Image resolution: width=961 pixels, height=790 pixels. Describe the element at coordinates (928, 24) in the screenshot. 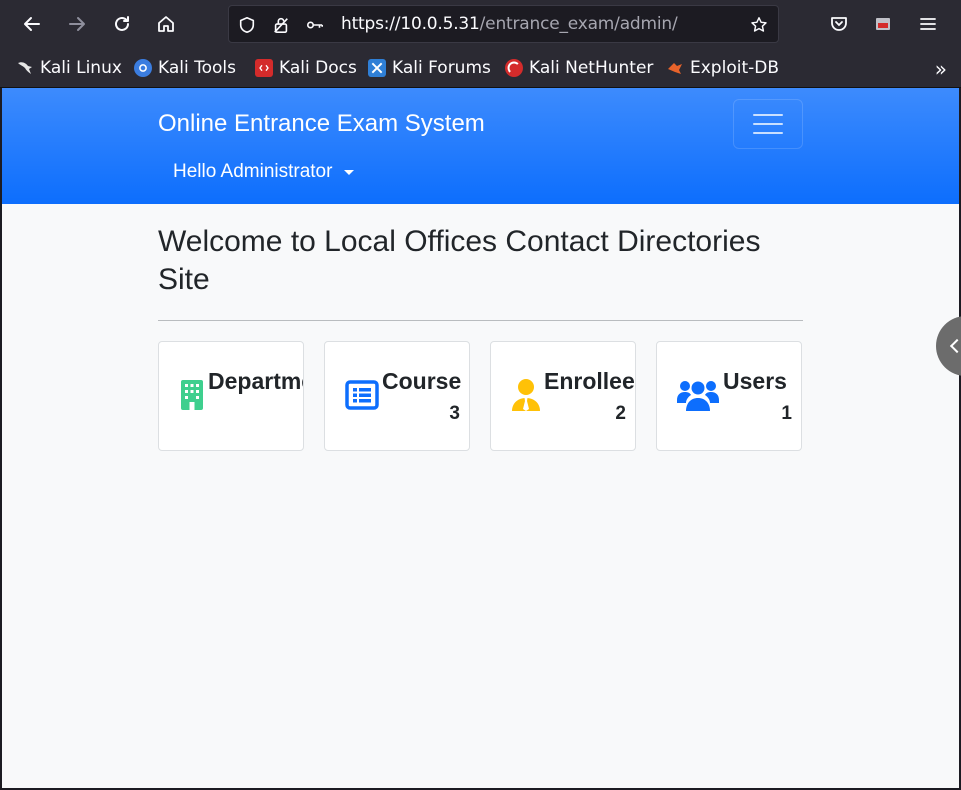

I see `menu-icon` at that location.